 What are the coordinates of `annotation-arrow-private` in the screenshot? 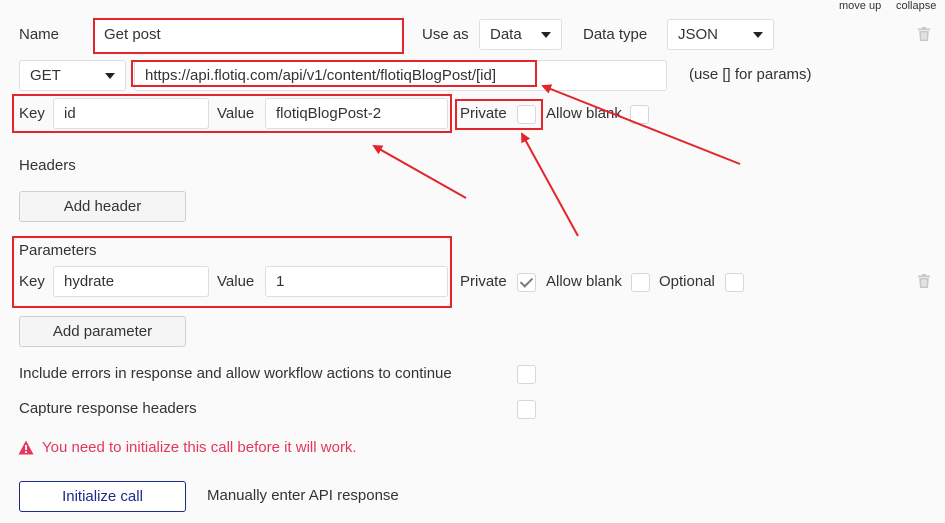 It's located at (550, 184).